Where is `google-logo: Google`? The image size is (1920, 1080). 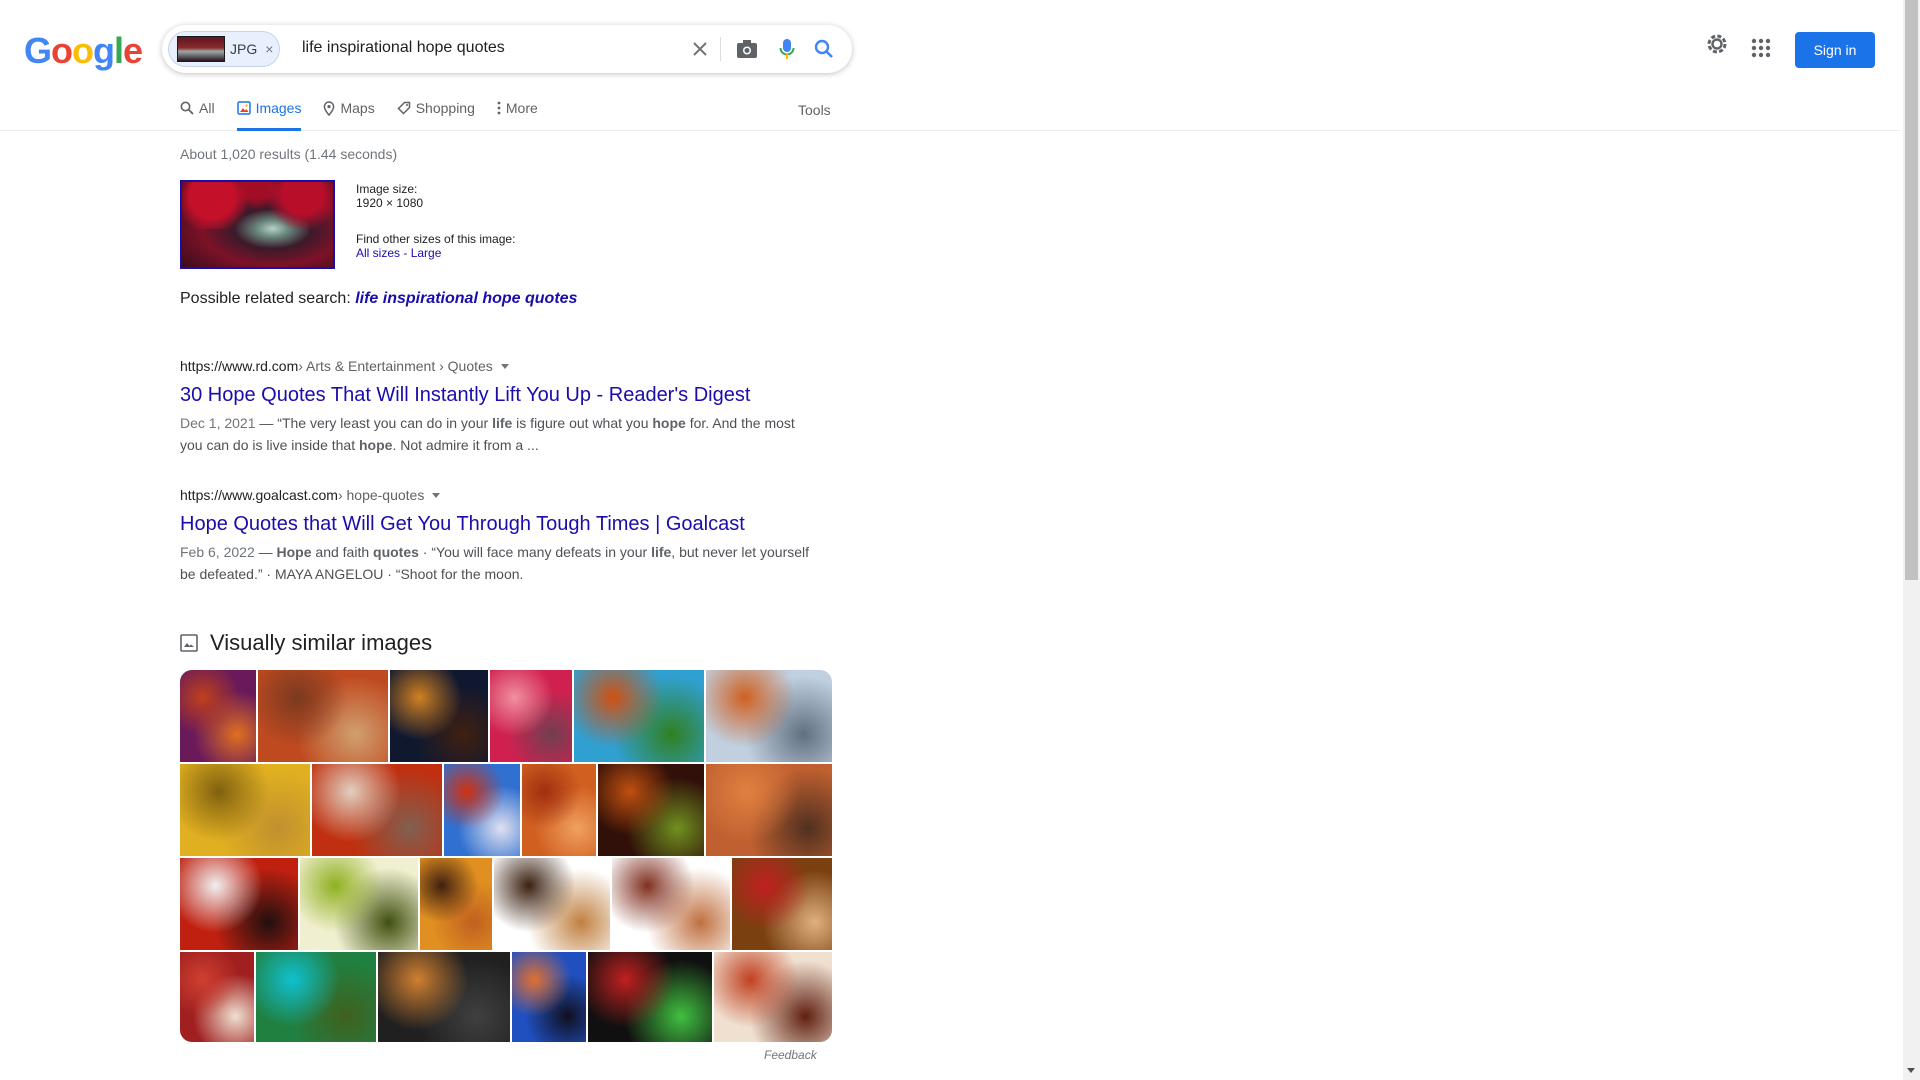 google-logo: Google is located at coordinates (83, 51).